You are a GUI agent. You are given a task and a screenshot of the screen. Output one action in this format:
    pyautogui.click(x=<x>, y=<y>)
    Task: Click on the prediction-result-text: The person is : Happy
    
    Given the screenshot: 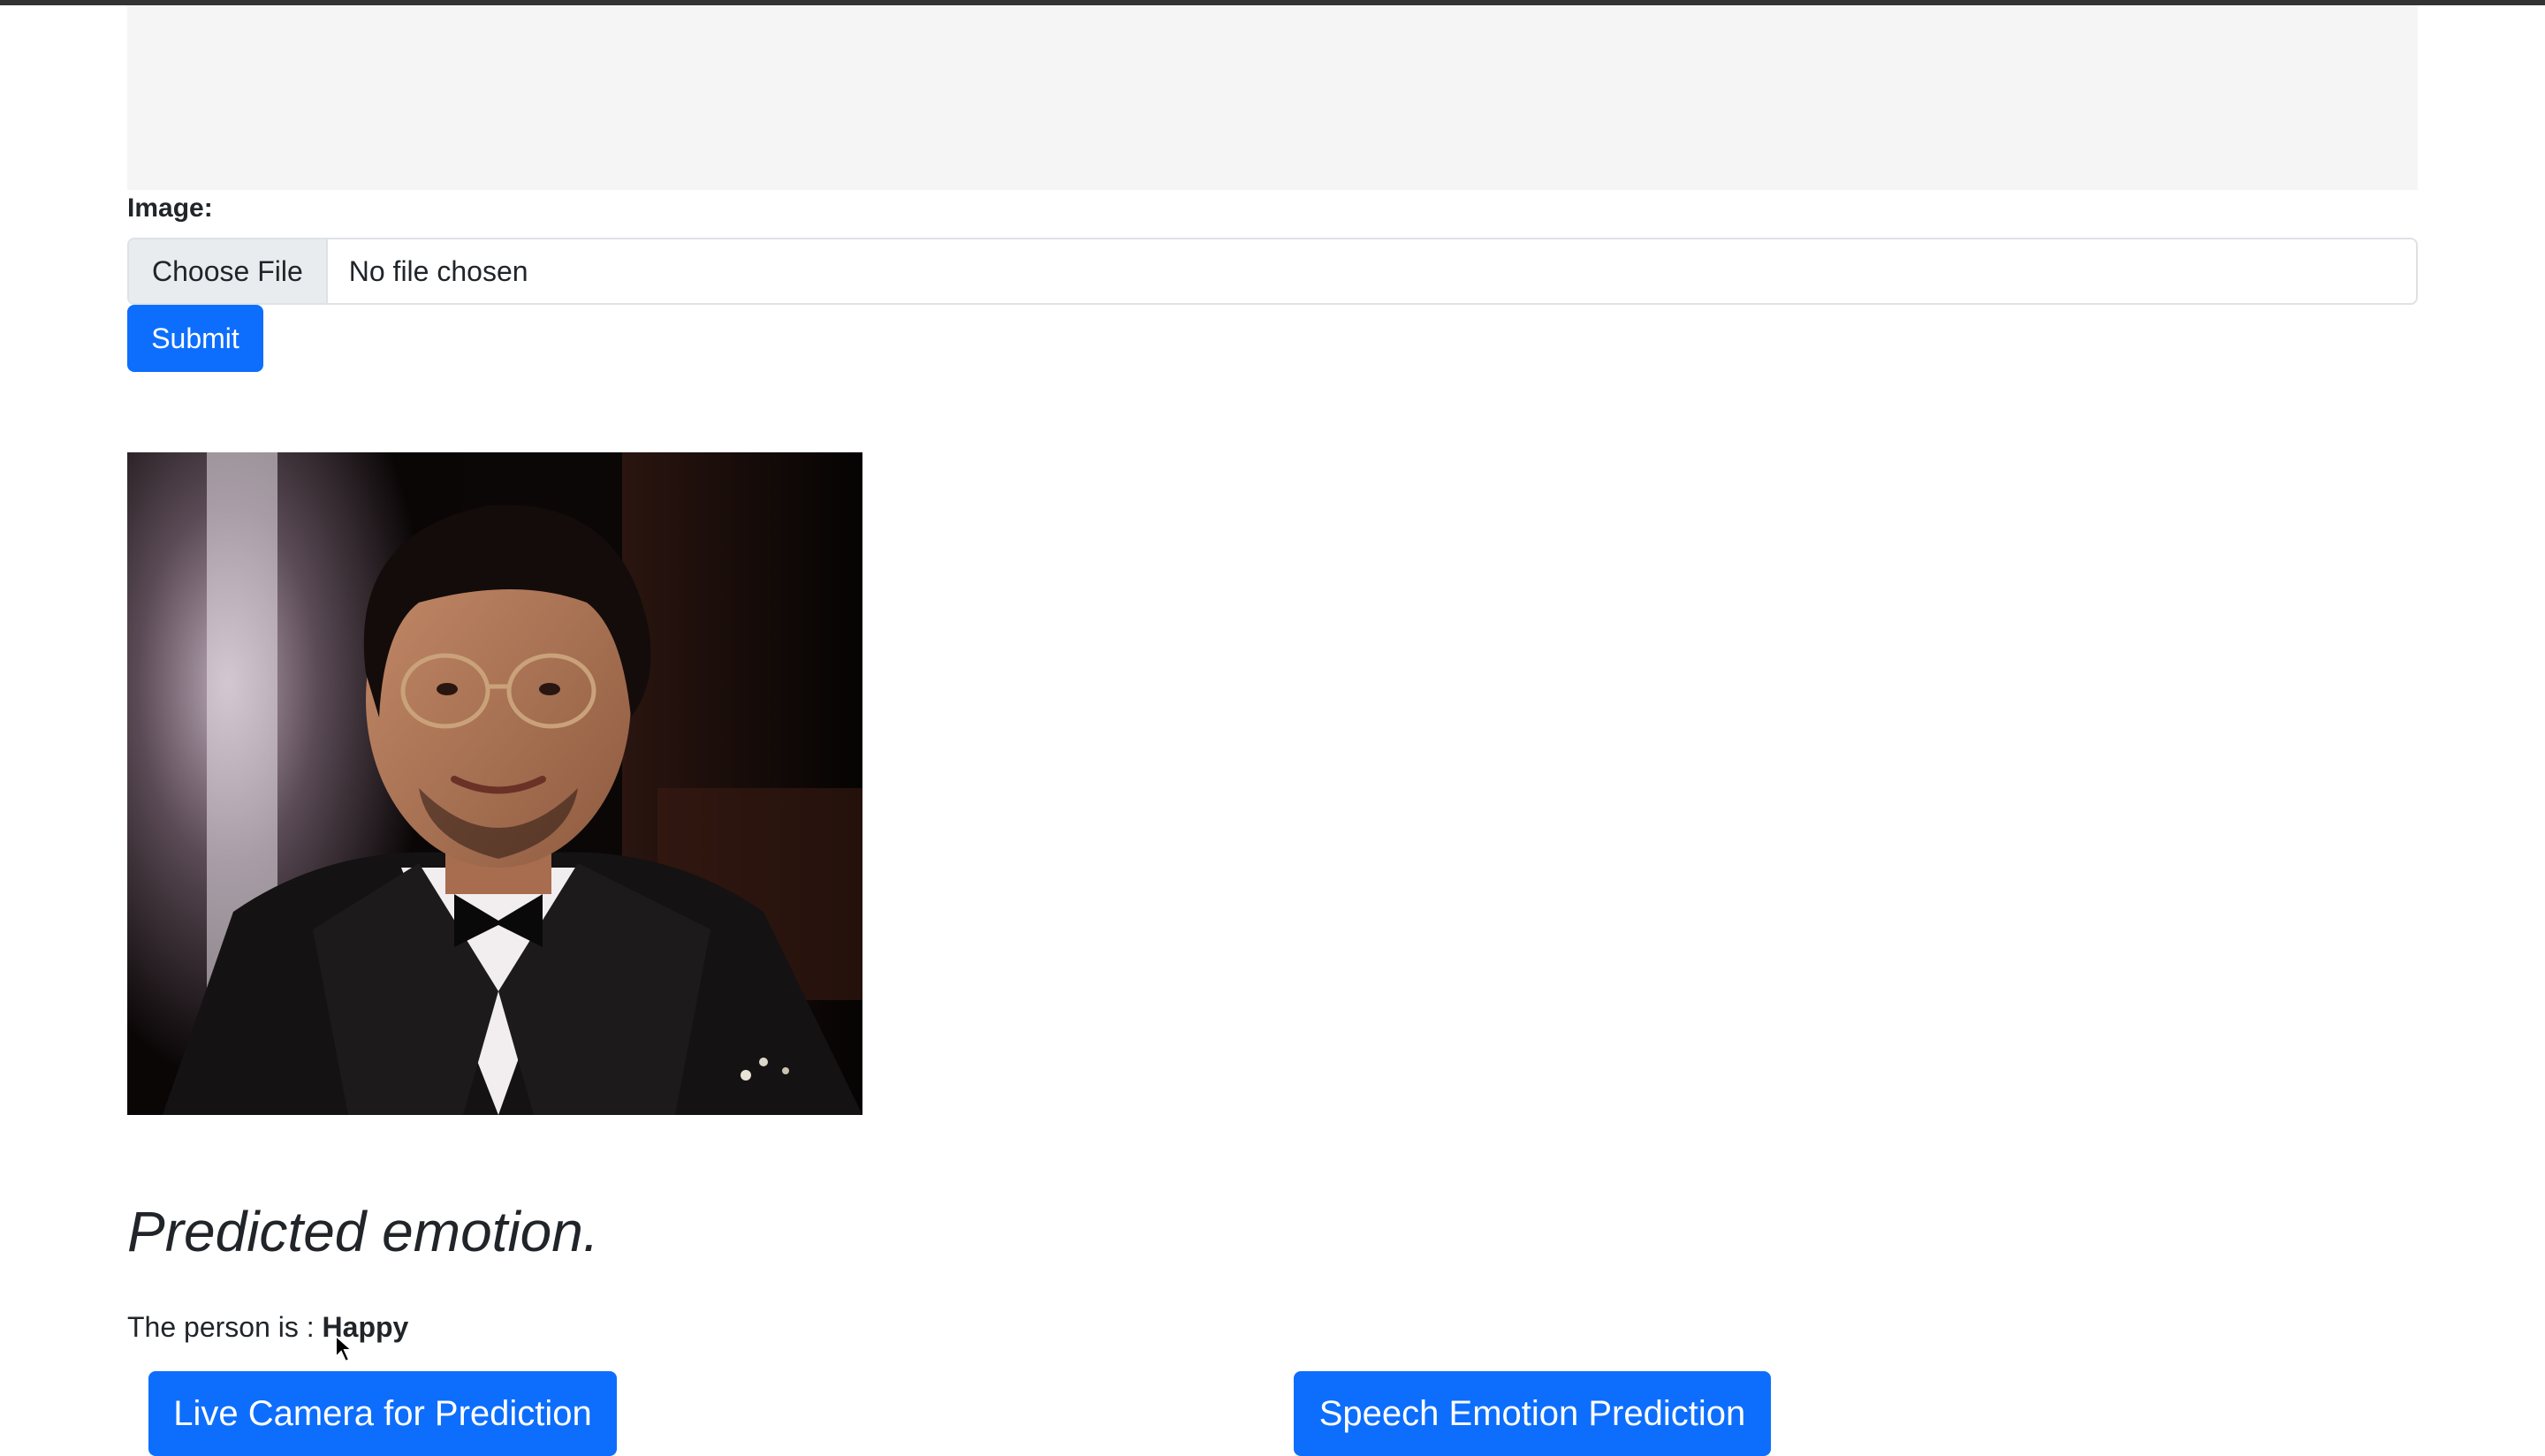 What is the action you would take?
    pyautogui.click(x=267, y=1327)
    